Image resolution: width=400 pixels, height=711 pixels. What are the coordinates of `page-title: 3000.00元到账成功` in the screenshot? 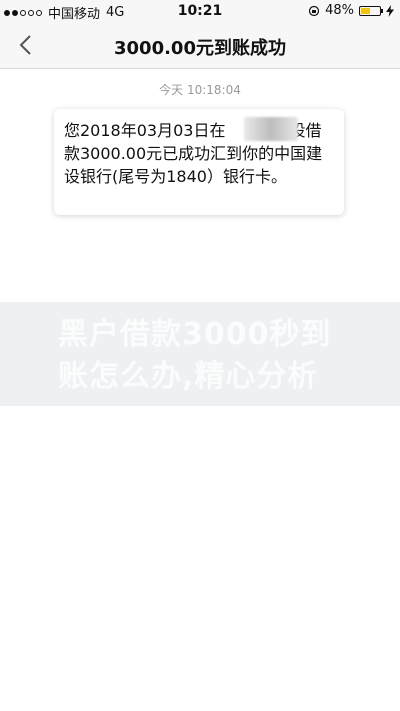 It's located at (200, 48).